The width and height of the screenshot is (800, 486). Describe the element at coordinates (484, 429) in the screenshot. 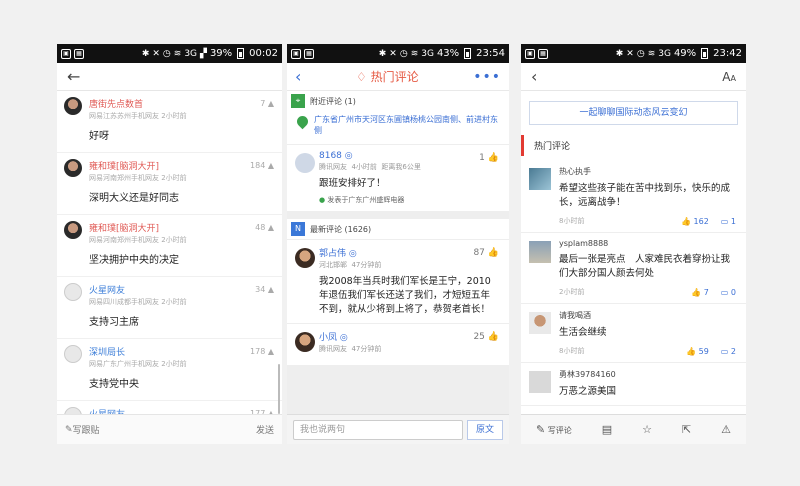

I see `original-article-button: 原文` at that location.